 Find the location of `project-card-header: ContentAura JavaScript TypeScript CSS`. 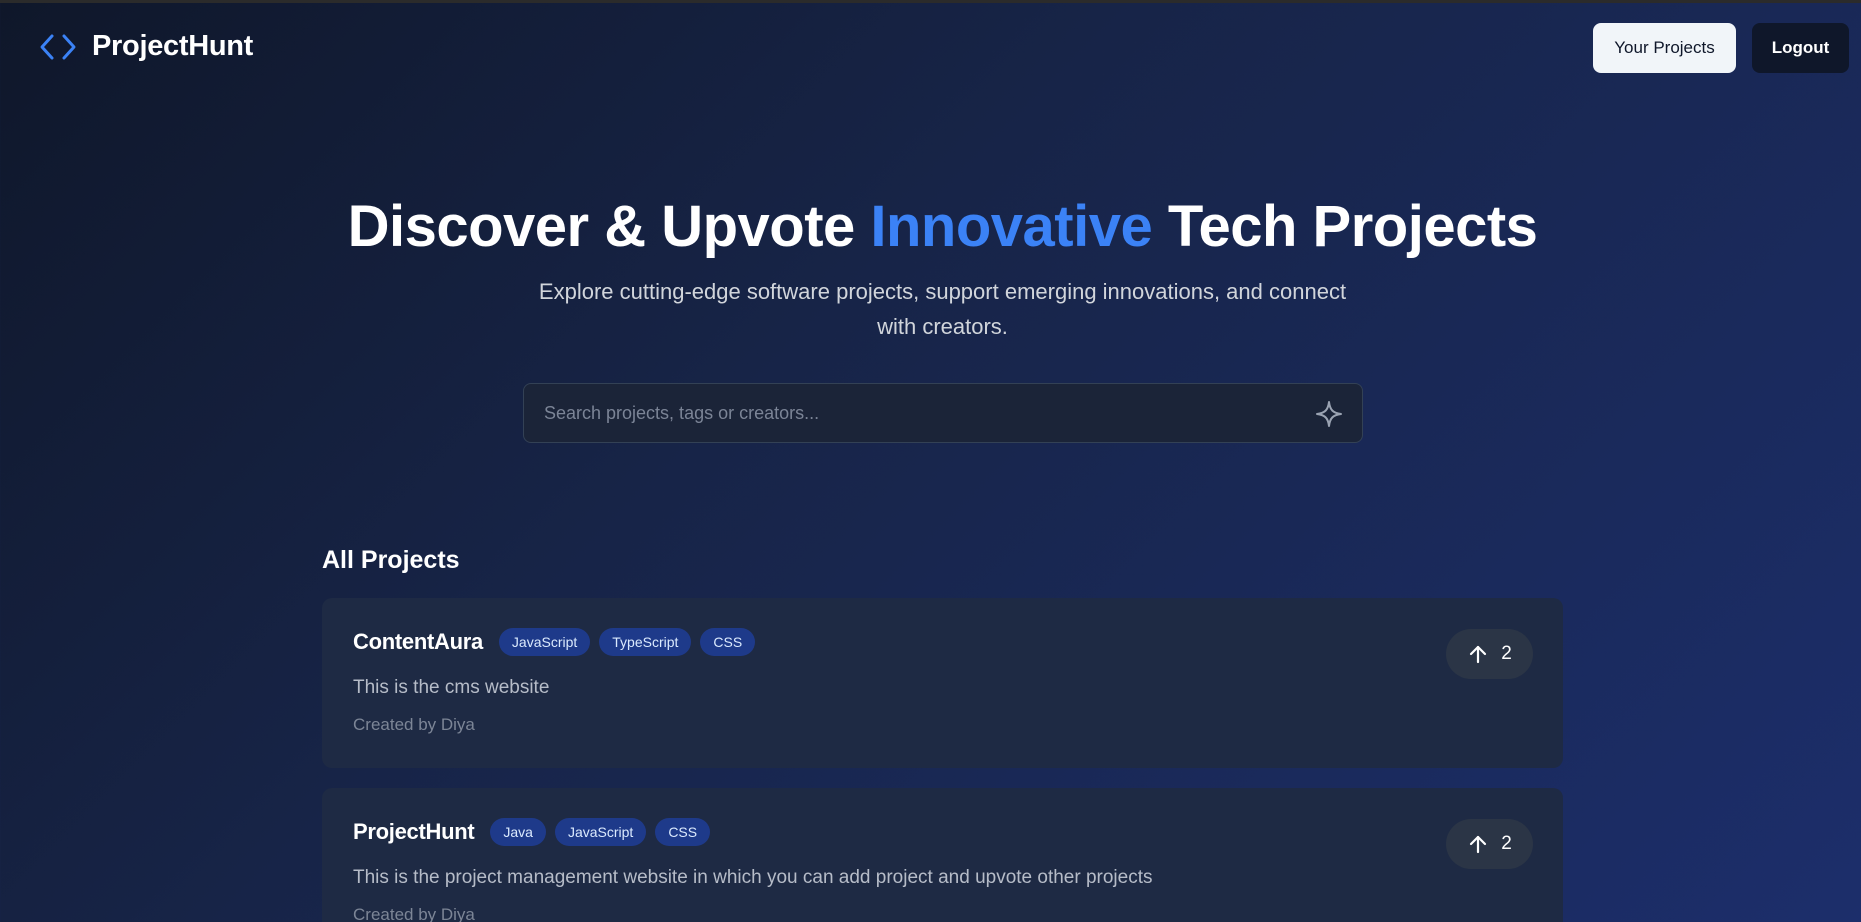

project-card-header: ContentAura JavaScript TypeScript CSS is located at coordinates (554, 642).